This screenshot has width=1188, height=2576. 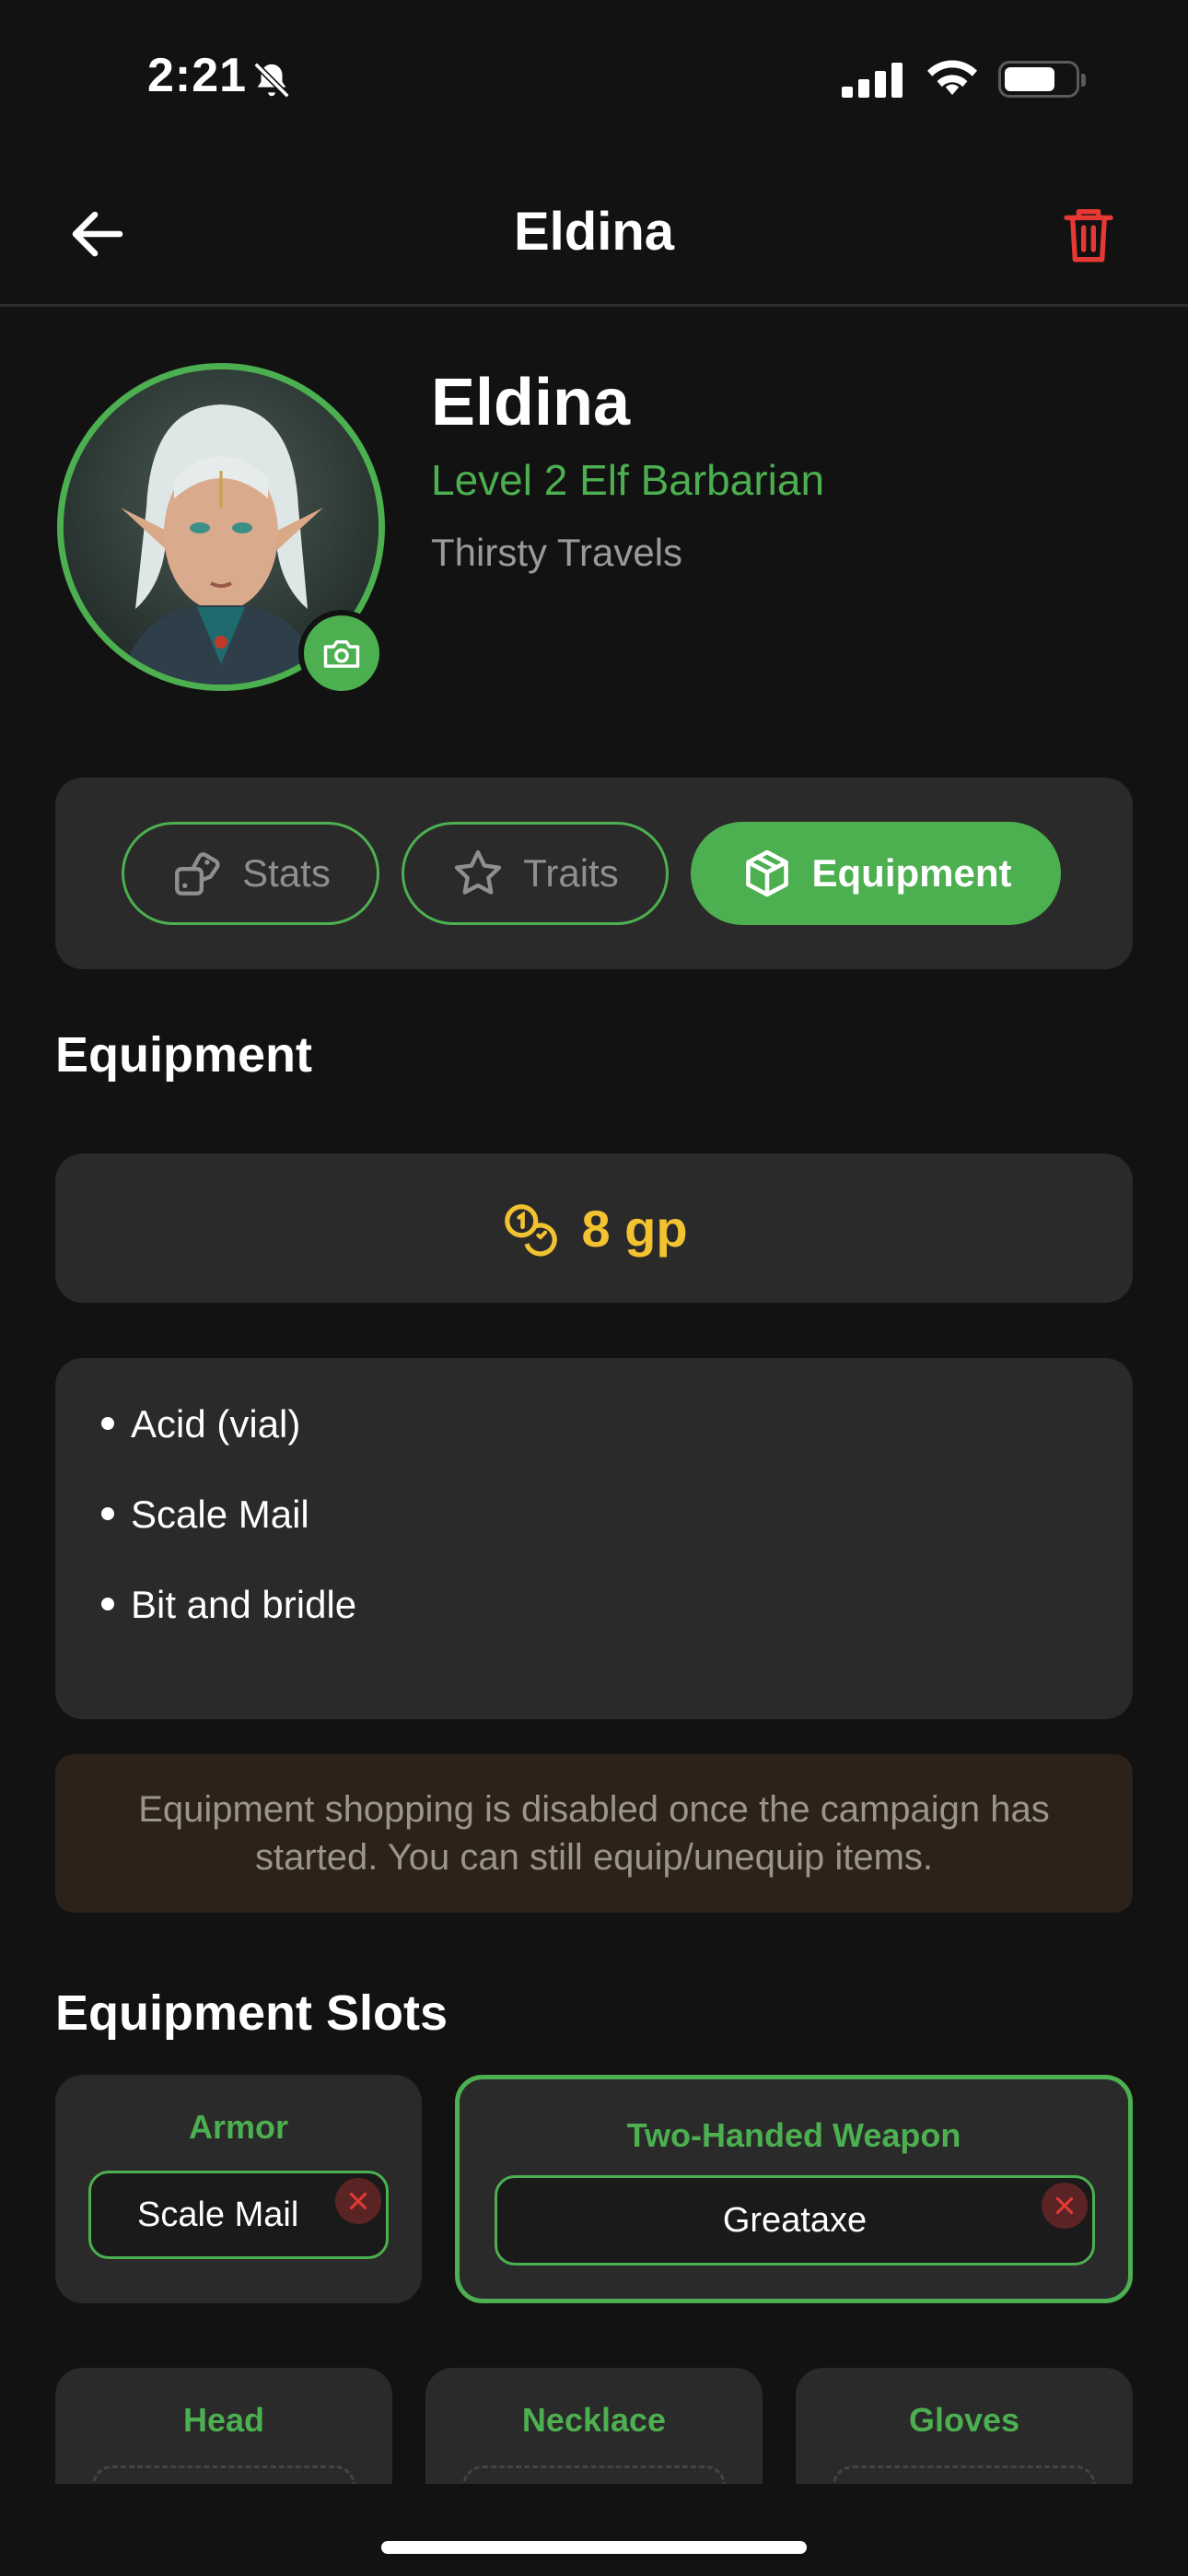 I want to click on weapon-slot-field: Greataxe, so click(x=795, y=2220).